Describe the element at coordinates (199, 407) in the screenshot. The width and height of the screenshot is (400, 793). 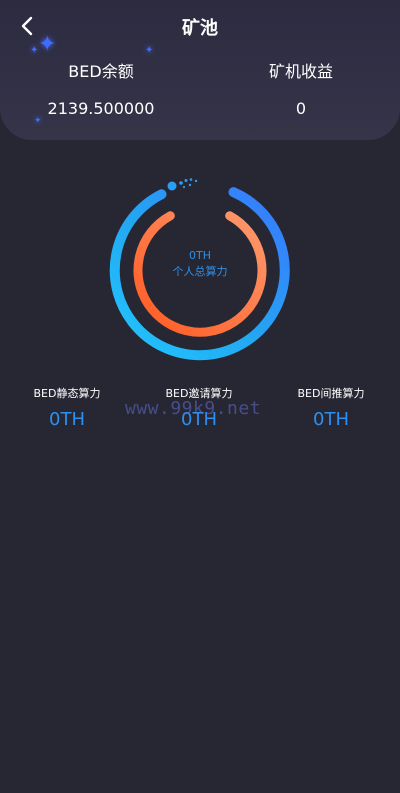
I see `invite-hashrate: BED邀请算力 0TH` at that location.